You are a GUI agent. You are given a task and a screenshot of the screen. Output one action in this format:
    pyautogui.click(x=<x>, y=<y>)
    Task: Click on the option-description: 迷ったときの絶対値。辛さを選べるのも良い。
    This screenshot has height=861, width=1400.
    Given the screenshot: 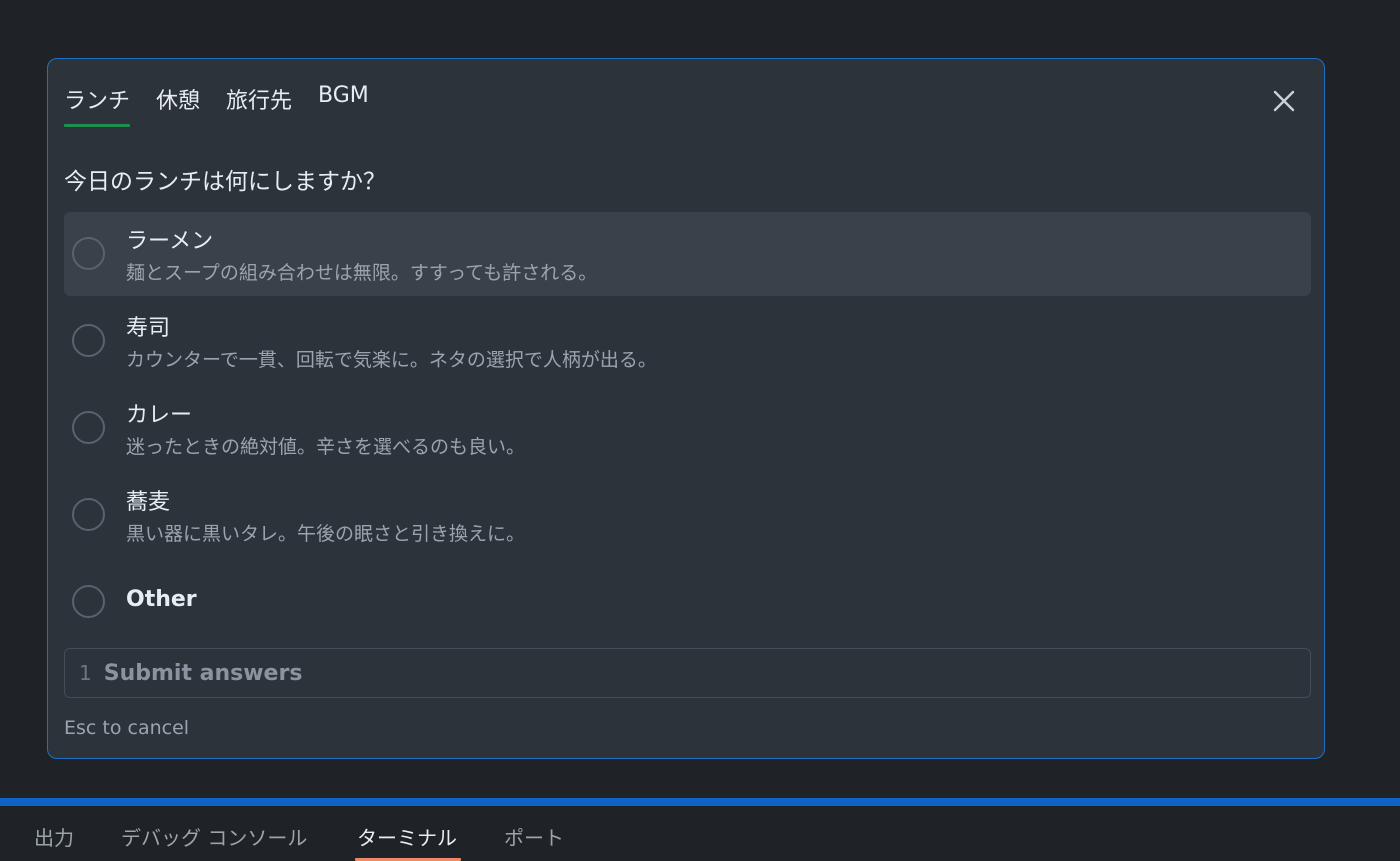 What is the action you would take?
    pyautogui.click(x=326, y=447)
    